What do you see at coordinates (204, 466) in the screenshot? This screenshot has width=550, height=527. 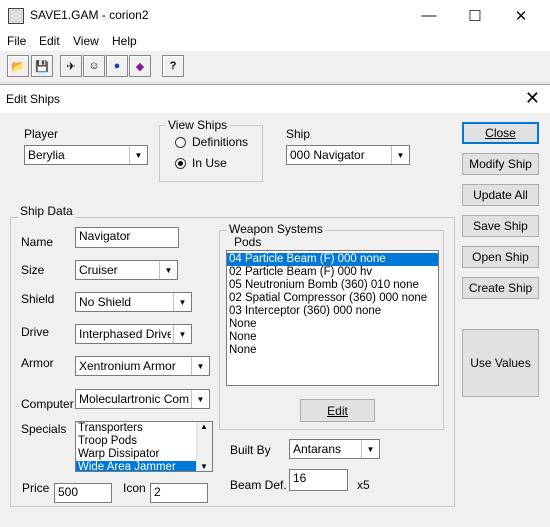 I see `scroll-down-icon: ▼` at bounding box center [204, 466].